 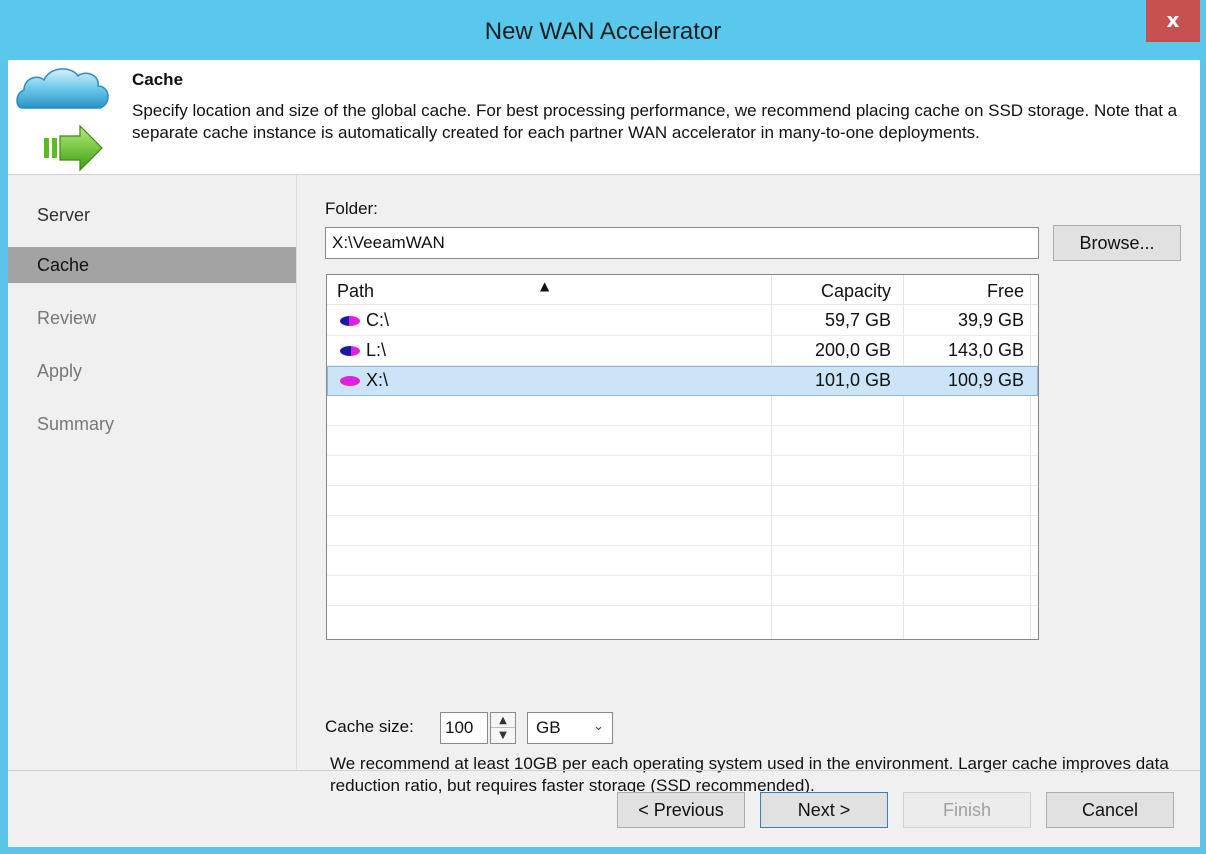 I want to click on cache-size-label: Cache size:, so click(x=369, y=726).